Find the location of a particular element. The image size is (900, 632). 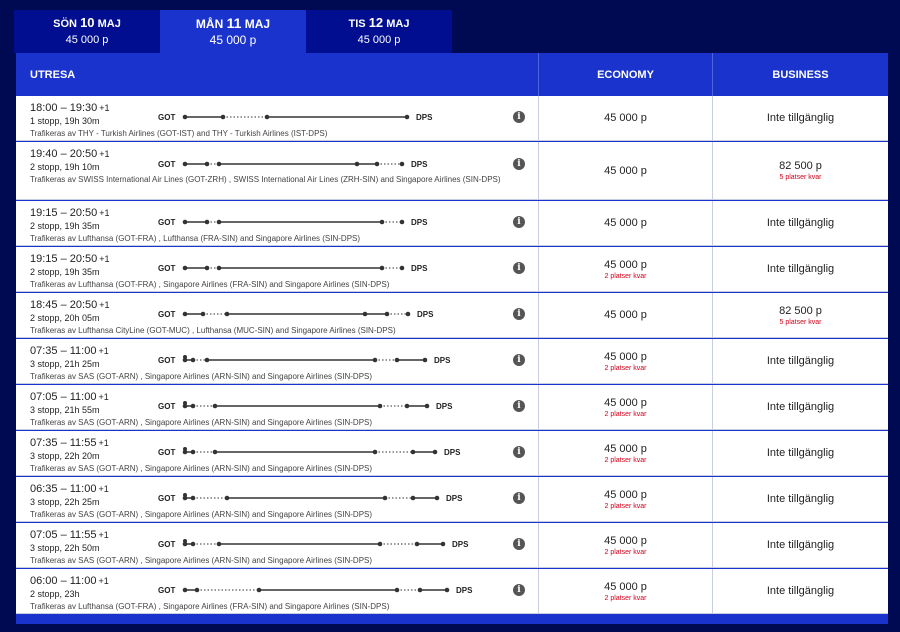

stops-duration: 2 stopp, 23h is located at coordinates (55, 594).